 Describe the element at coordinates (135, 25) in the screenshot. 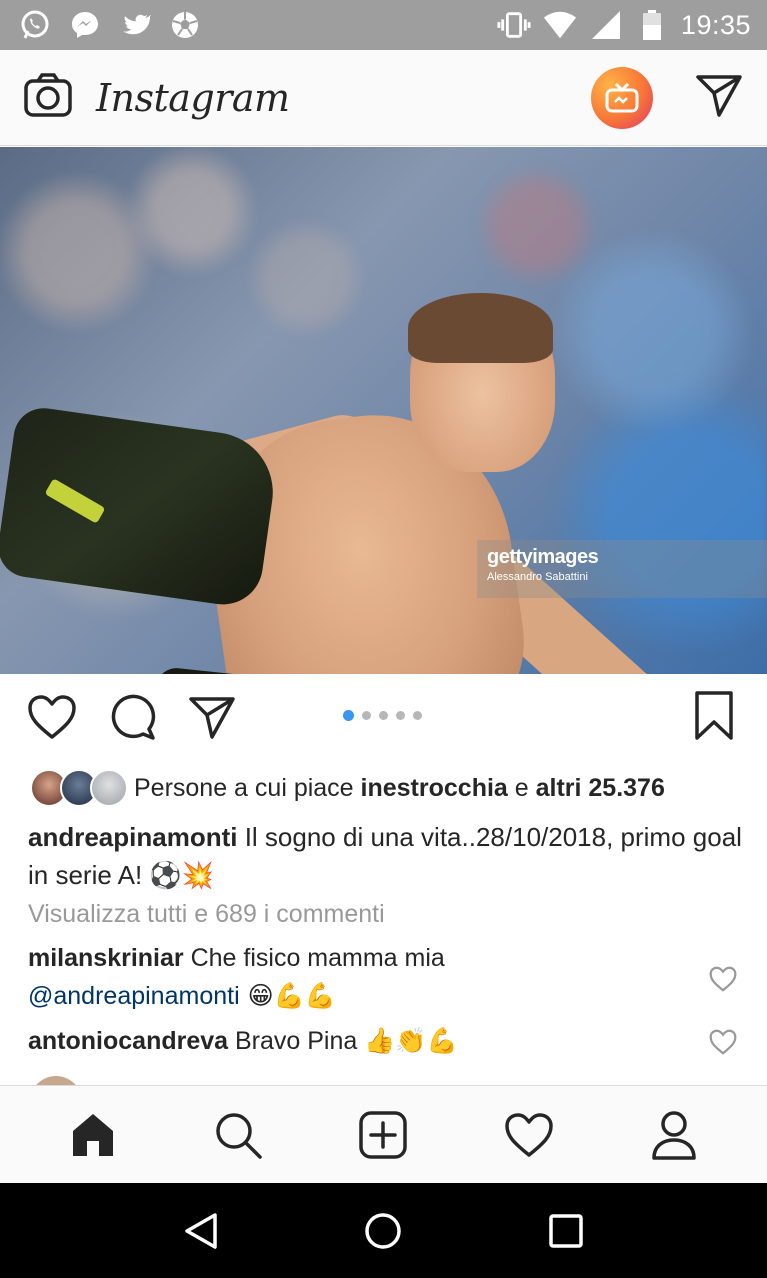

I see `twitter-icon` at that location.